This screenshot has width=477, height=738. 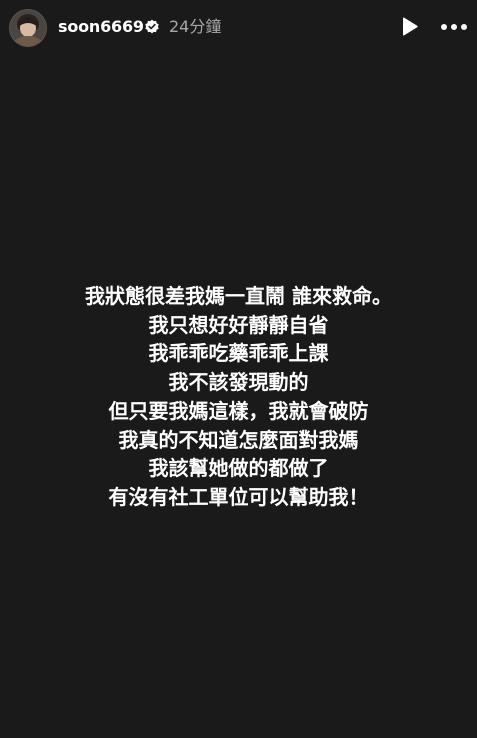 I want to click on avatar-image, so click(x=28, y=28).